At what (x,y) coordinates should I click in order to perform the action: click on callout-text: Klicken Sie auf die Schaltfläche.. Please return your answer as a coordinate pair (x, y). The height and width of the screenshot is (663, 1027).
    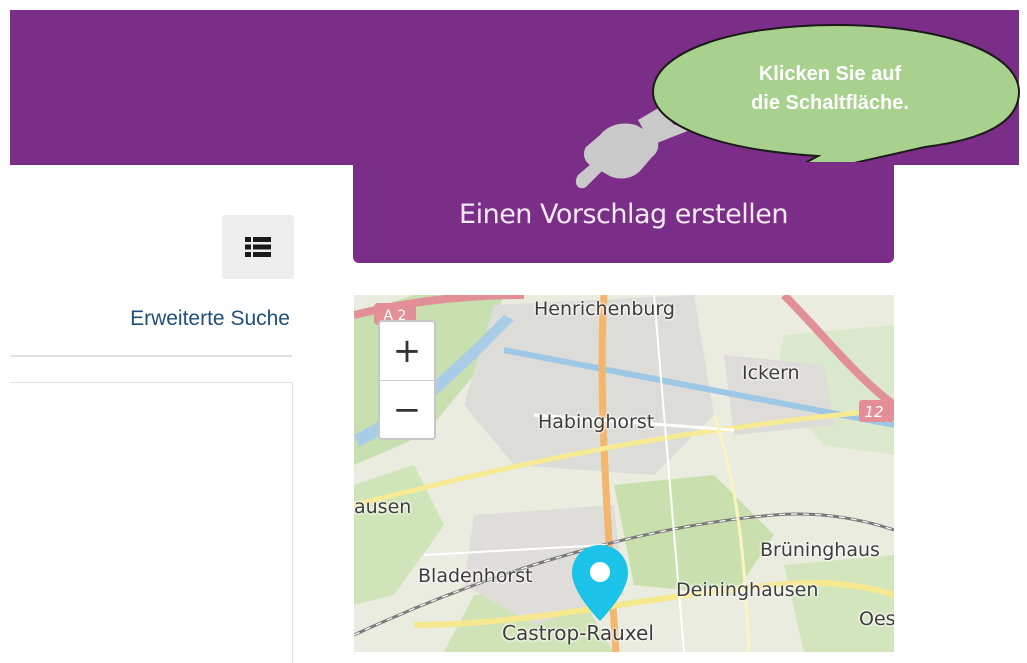
    Looking at the image, I should click on (830, 89).